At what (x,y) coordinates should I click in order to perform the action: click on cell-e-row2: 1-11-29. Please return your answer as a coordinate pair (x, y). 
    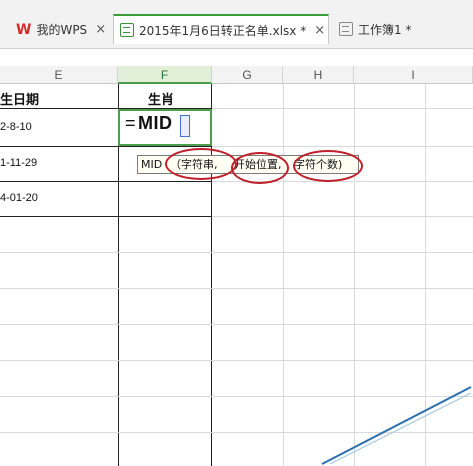
    Looking at the image, I should click on (18, 163).